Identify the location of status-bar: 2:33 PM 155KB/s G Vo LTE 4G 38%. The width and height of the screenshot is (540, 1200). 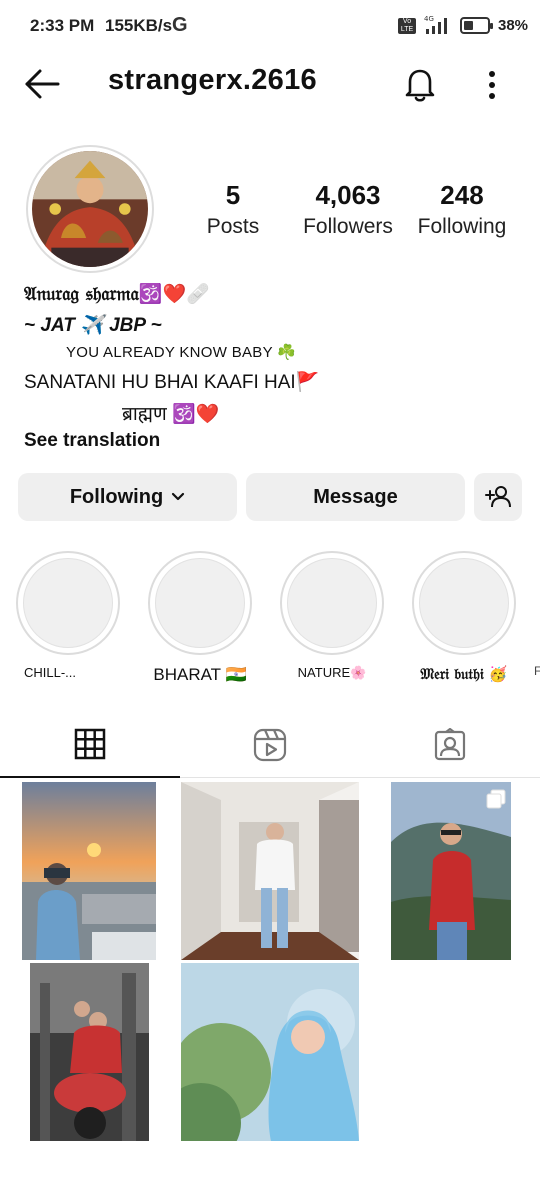
(270, 26).